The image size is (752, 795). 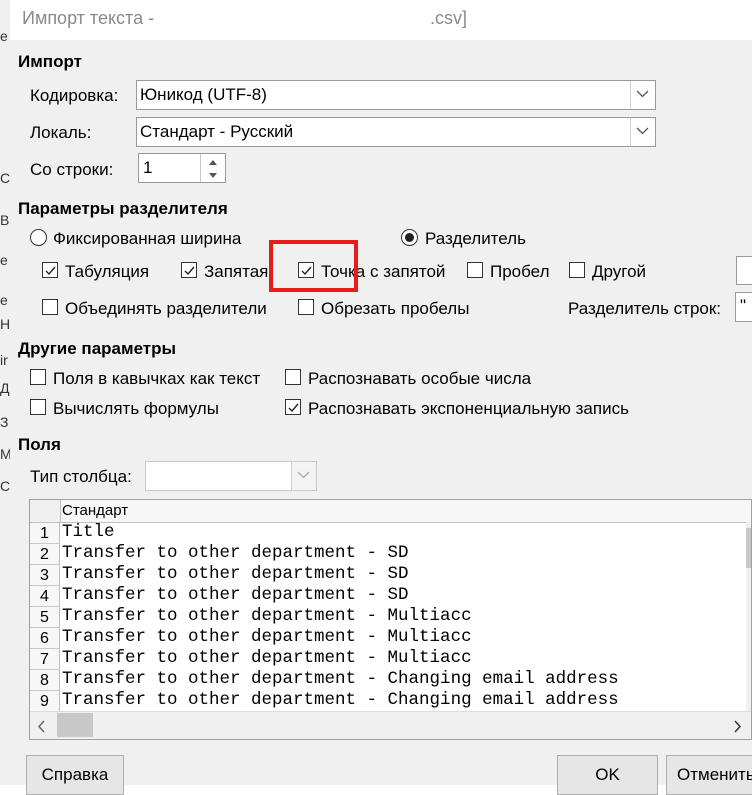 What do you see at coordinates (390, 725) in the screenshot?
I see `horizontal-scrollbar` at bounding box center [390, 725].